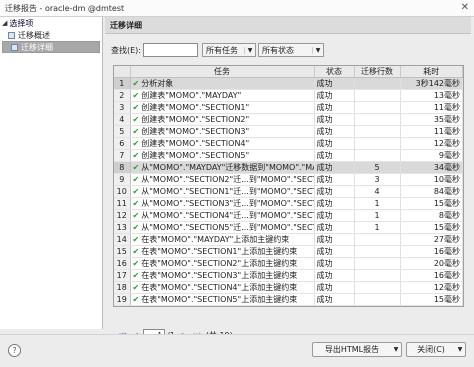  I want to click on task-text: 在表"MOMO"."SECTION4"上添加主键约束, so click(219, 287).